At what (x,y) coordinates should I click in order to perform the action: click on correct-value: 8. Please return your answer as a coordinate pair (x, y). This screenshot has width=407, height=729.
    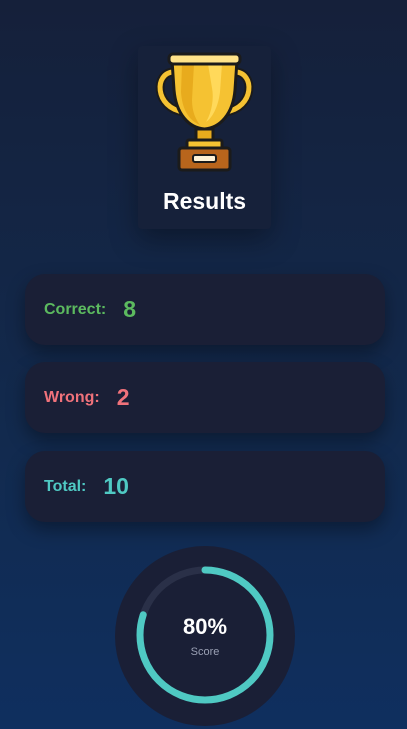
    Looking at the image, I should click on (130, 309).